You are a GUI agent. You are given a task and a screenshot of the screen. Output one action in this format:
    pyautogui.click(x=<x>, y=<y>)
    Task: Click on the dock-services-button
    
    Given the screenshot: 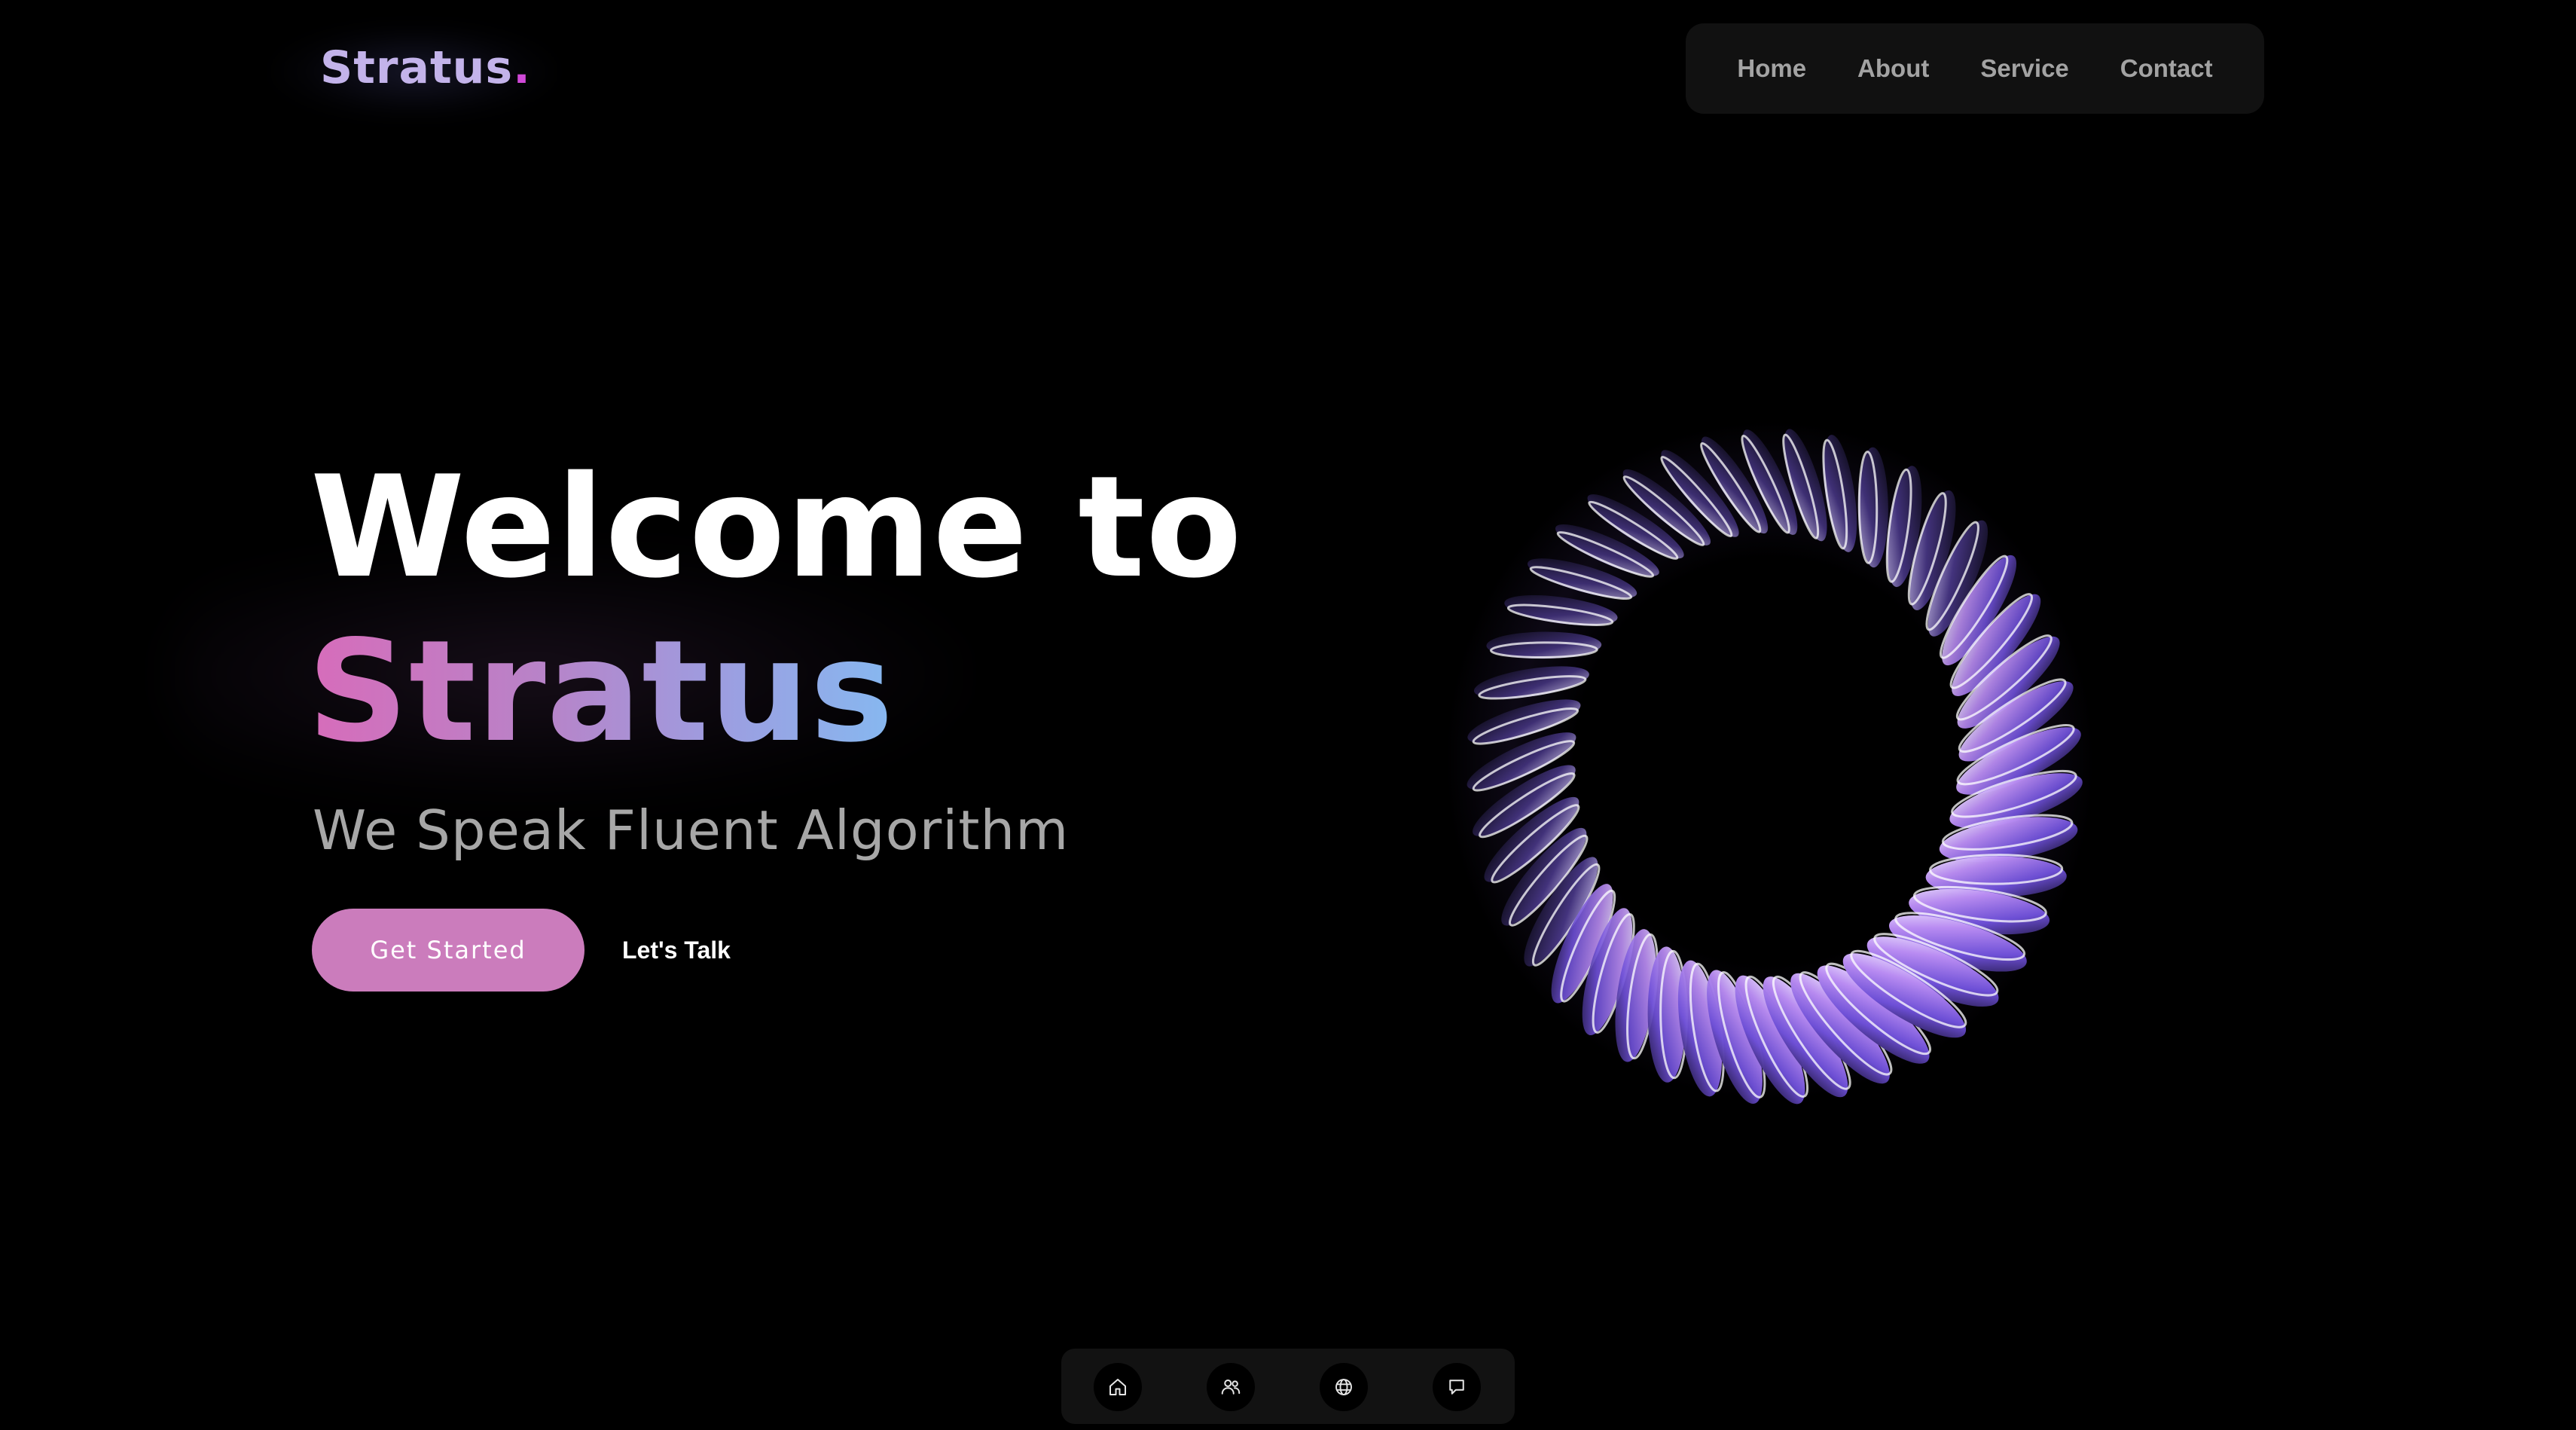 What is the action you would take?
    pyautogui.click(x=1344, y=1387)
    